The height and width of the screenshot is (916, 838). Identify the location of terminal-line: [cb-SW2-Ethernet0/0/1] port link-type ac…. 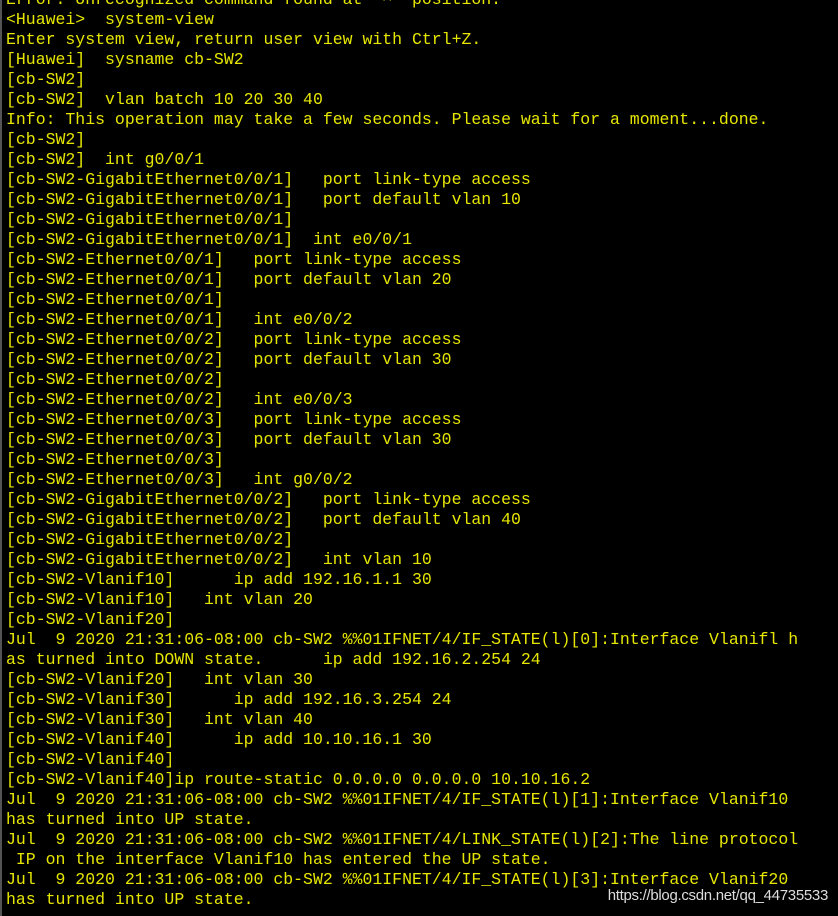
(234, 259).